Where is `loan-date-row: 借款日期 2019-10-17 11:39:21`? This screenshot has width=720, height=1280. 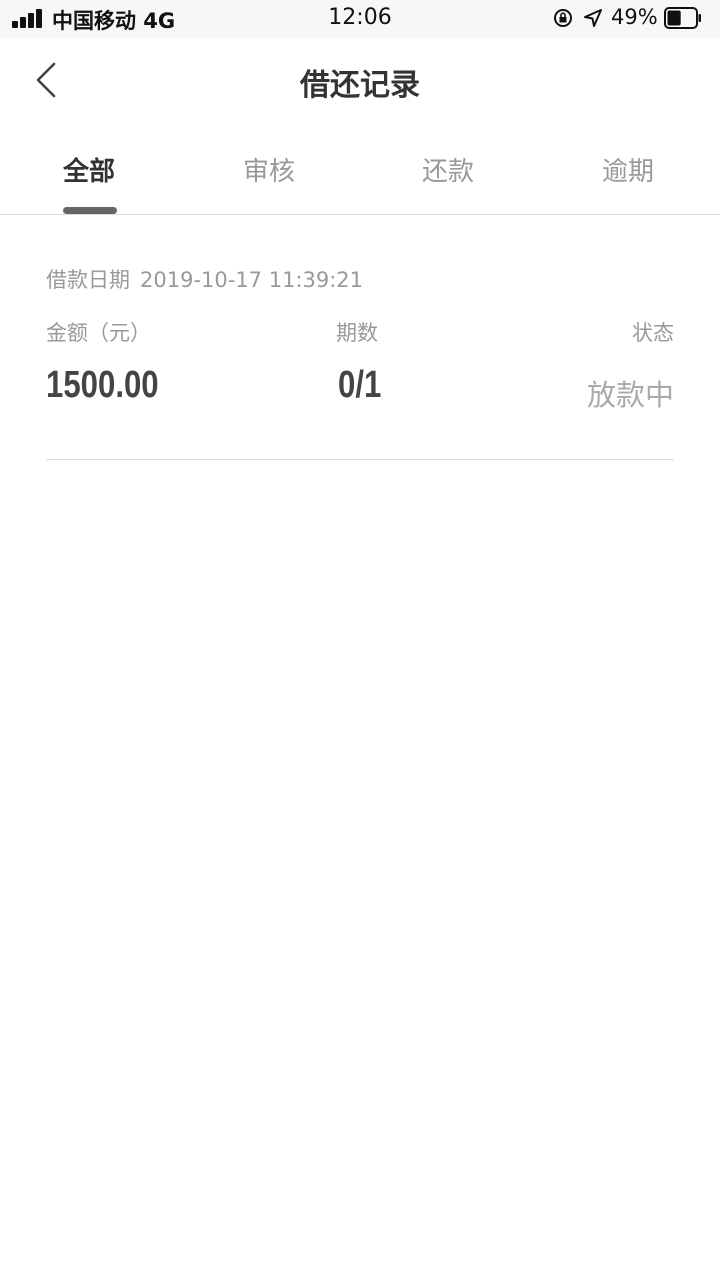 loan-date-row: 借款日期 2019-10-17 11:39:21 is located at coordinates (204, 279).